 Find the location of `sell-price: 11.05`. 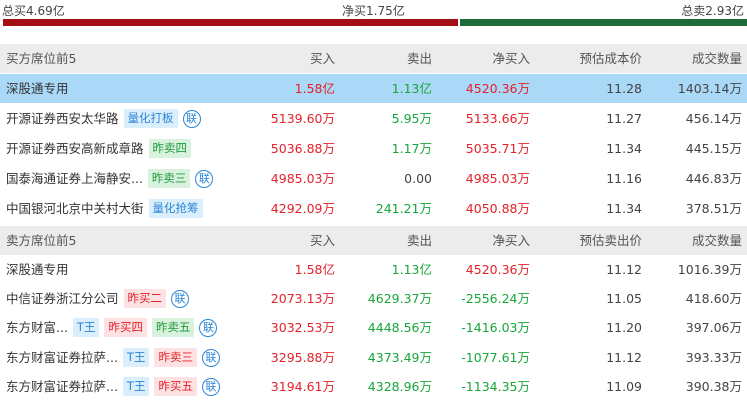

sell-price: 11.05 is located at coordinates (624, 298).